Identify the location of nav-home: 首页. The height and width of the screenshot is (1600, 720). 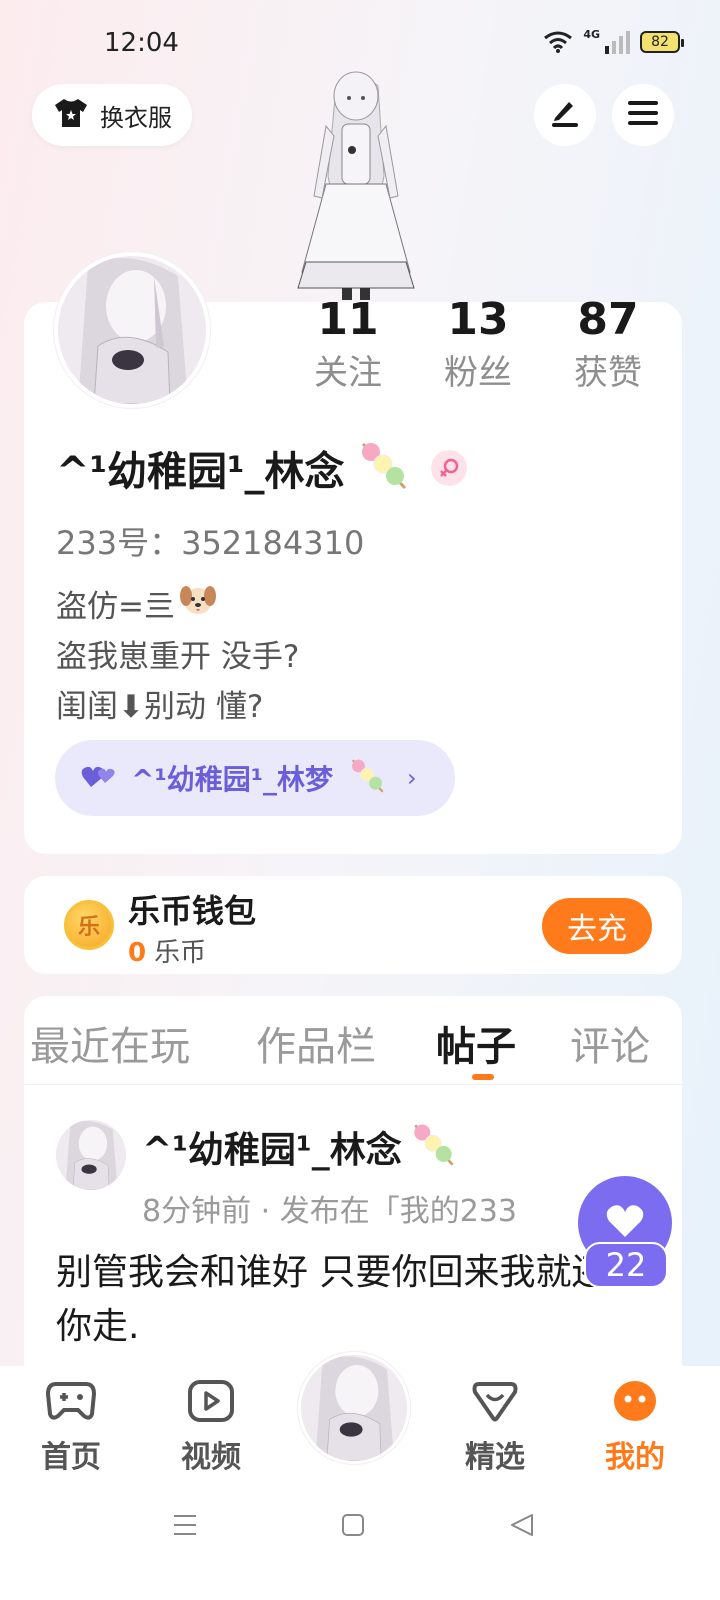
(71, 1428).